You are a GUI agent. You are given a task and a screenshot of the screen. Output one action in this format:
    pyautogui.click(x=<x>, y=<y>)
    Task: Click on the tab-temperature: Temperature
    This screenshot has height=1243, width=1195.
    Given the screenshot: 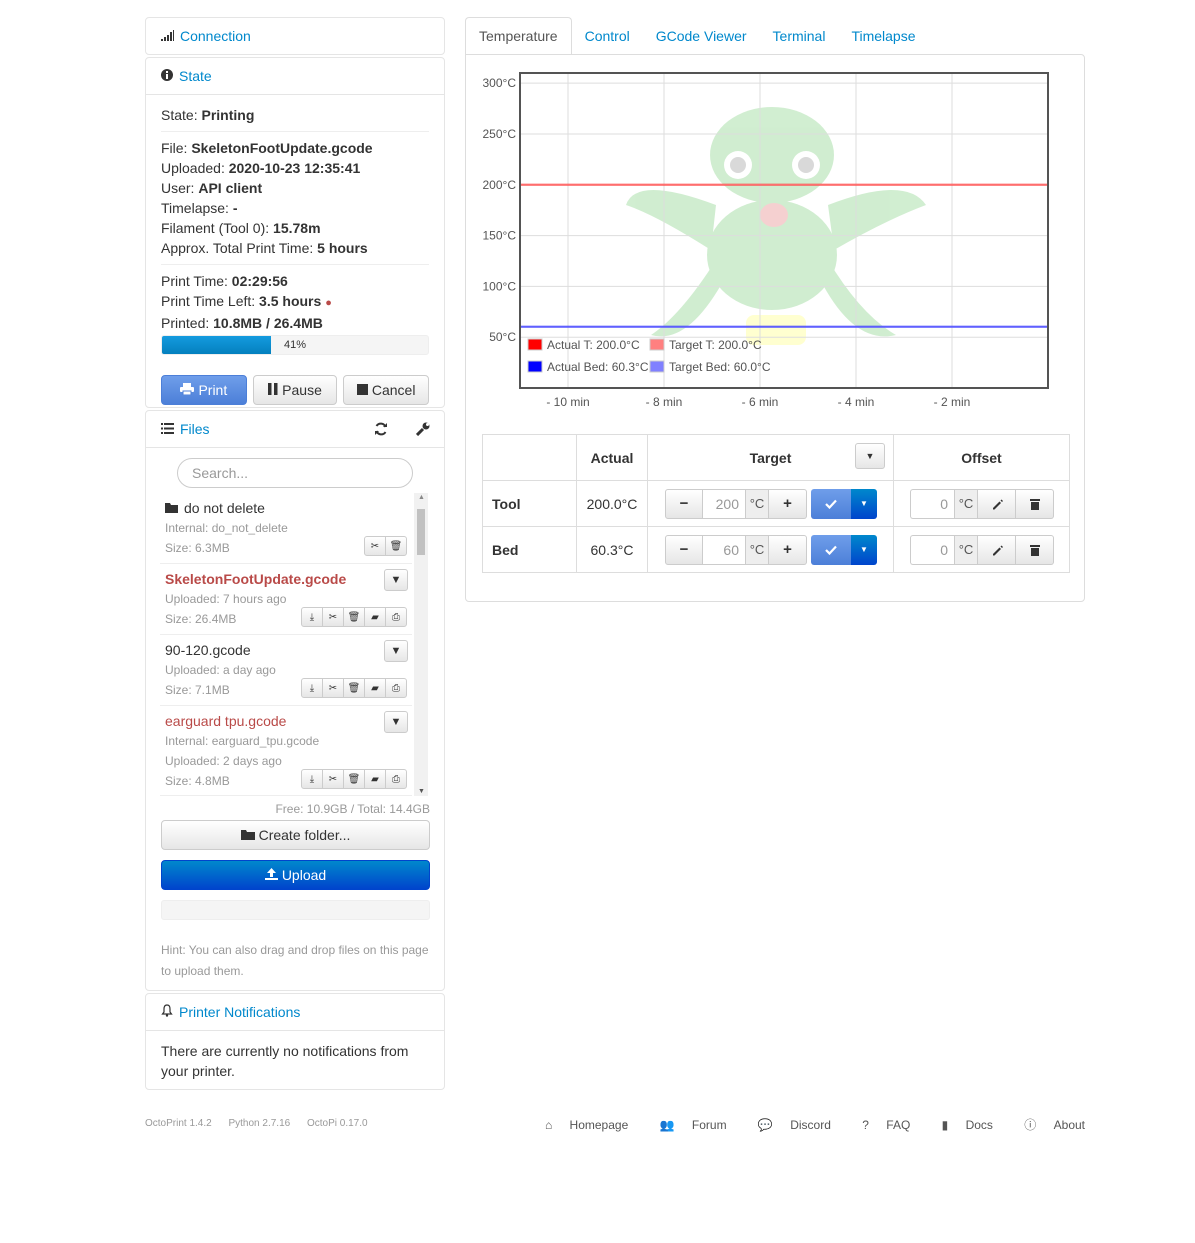 What is the action you would take?
    pyautogui.click(x=518, y=36)
    